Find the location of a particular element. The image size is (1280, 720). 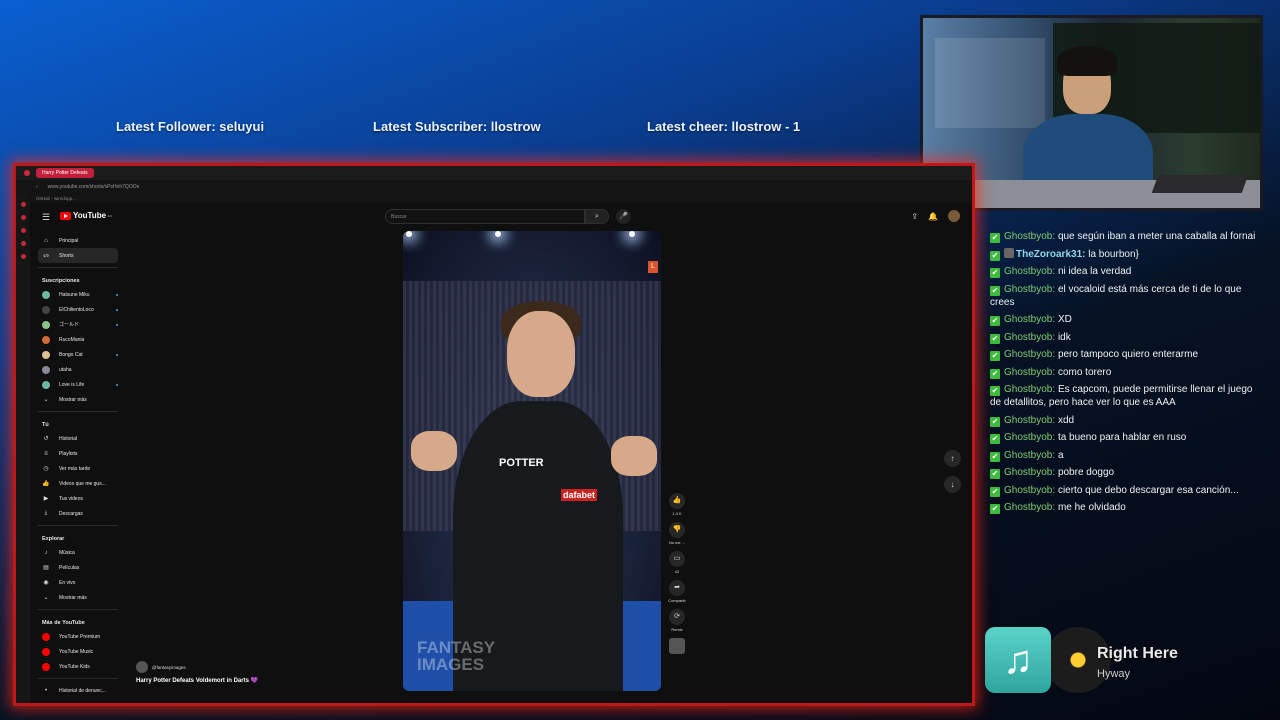

sidebar-item-label: Principal is located at coordinates (69, 240).